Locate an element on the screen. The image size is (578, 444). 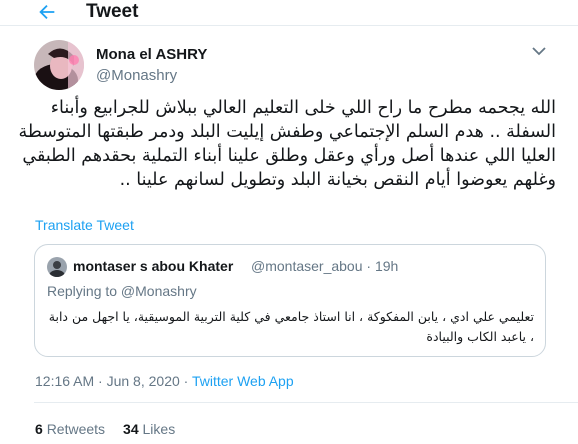
quoted-avatar is located at coordinates (57, 267).